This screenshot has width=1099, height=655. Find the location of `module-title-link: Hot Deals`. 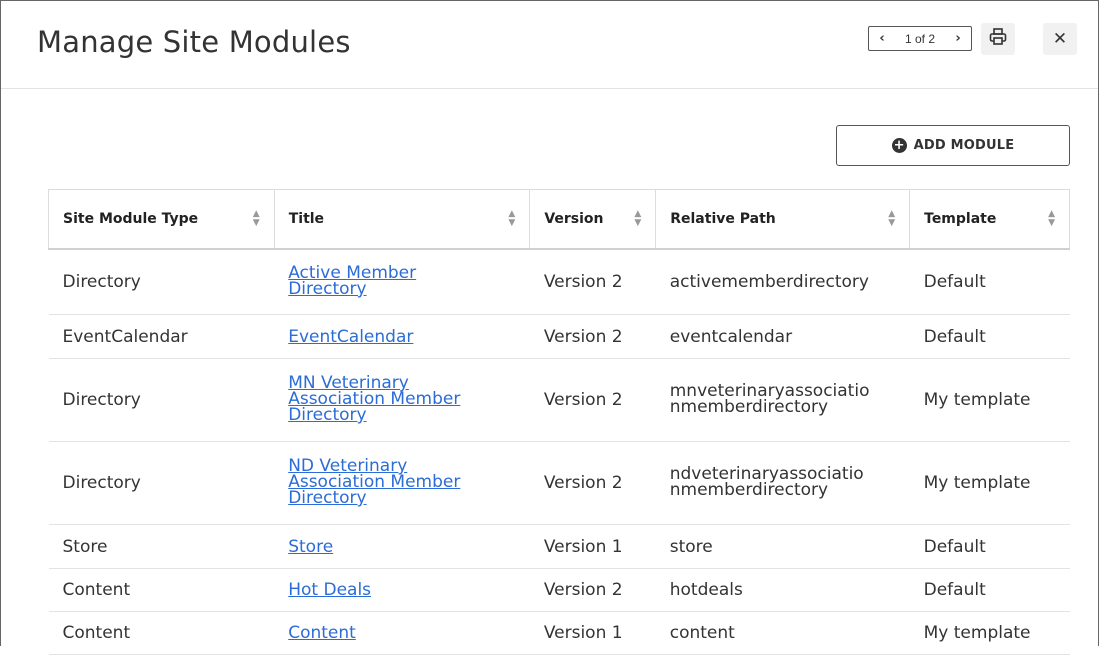

module-title-link: Hot Deals is located at coordinates (329, 590).